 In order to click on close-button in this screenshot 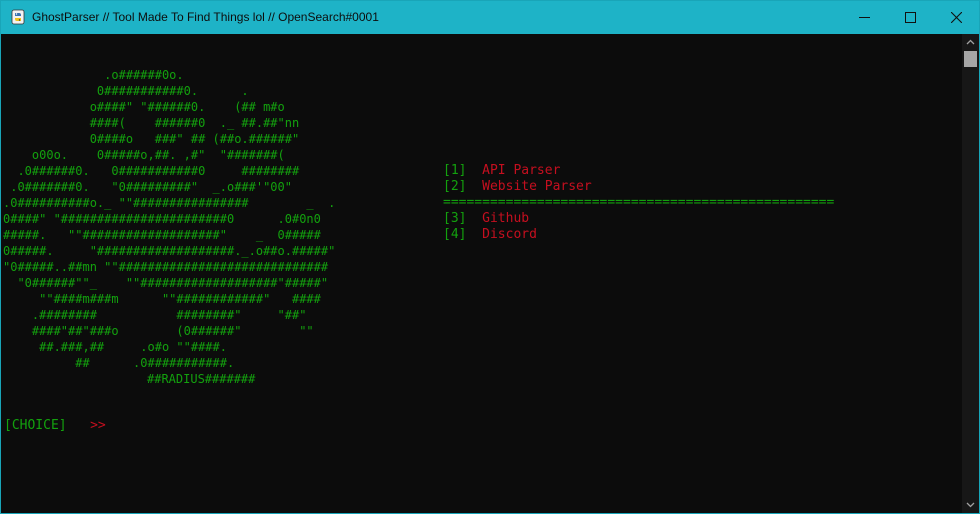, I will do `click(956, 17)`.